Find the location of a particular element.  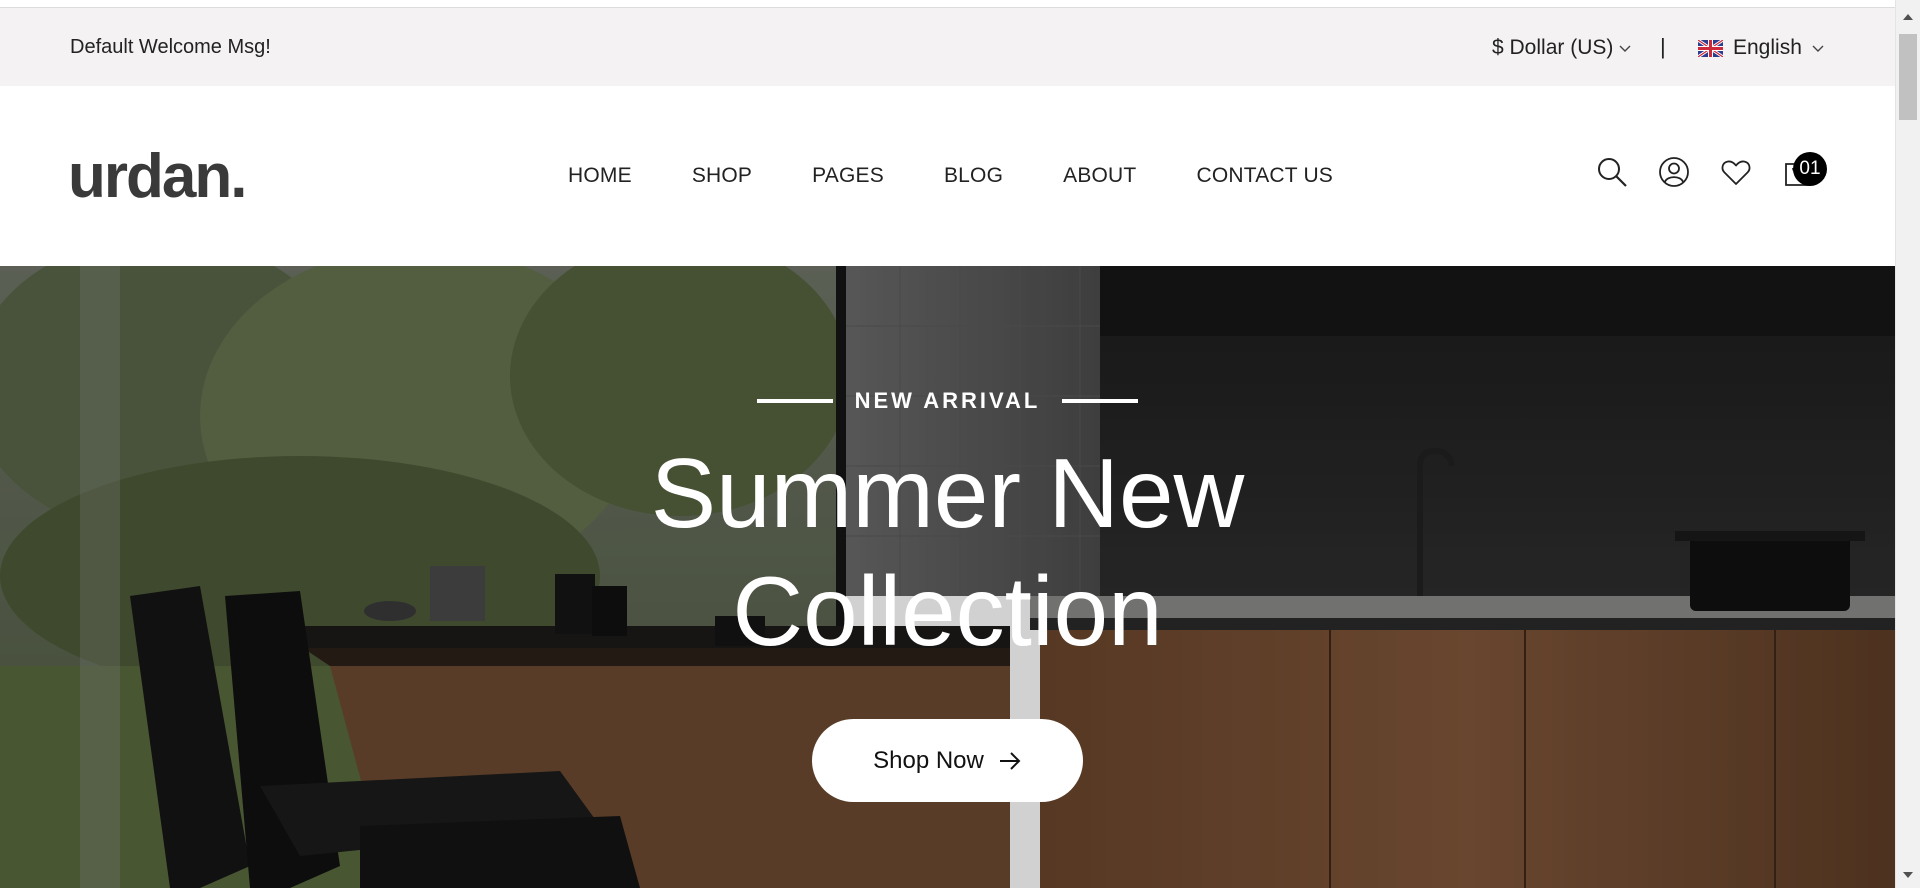

shop-now-label: Shop Now is located at coordinates (928, 760).